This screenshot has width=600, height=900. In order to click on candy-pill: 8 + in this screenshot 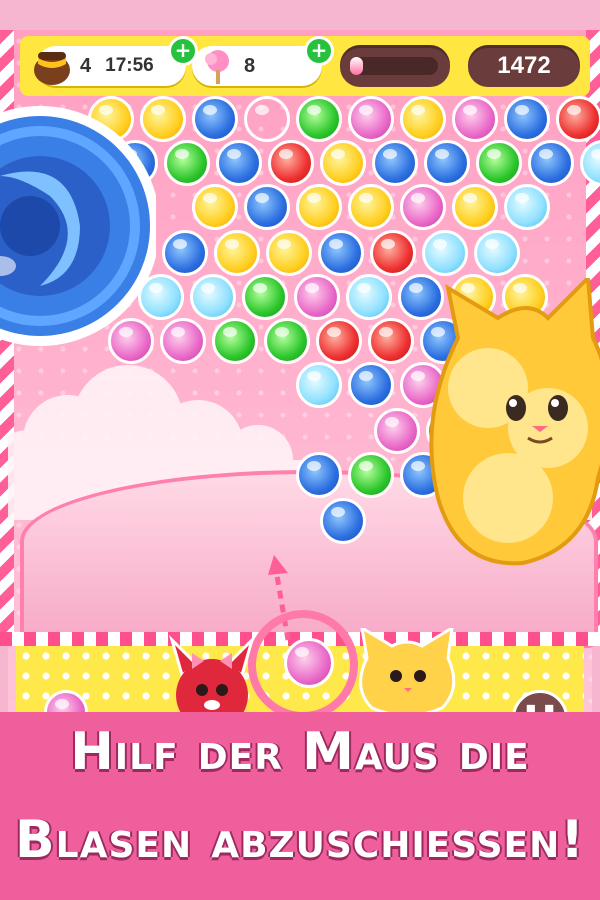, I will do `click(263, 61)`.